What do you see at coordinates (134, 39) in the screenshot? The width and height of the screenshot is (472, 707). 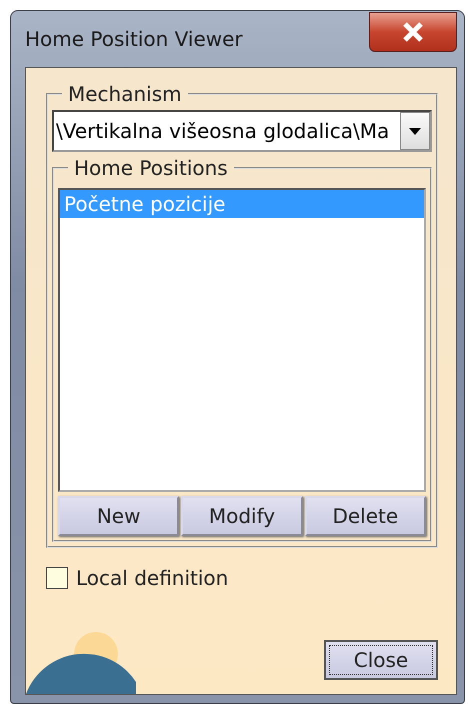 I see `window-title: Home Position Viewer` at bounding box center [134, 39].